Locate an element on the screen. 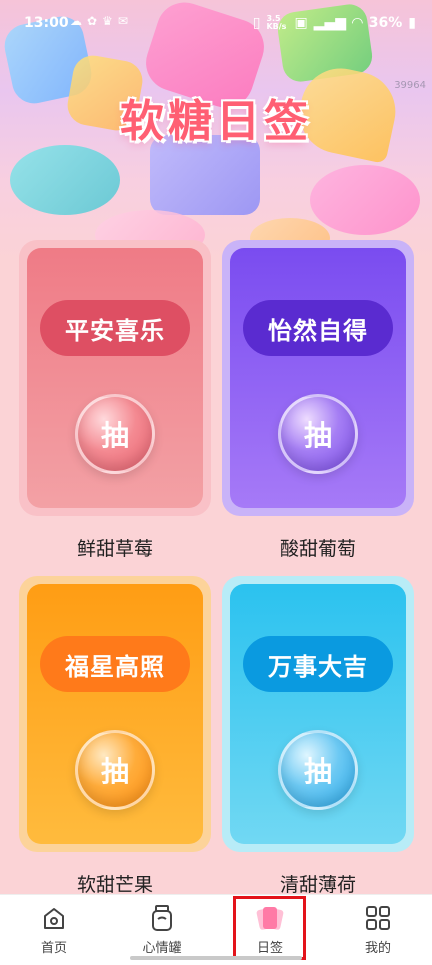 This screenshot has height=965, width=432. card-face: 福星高照 抽 is located at coordinates (115, 714).